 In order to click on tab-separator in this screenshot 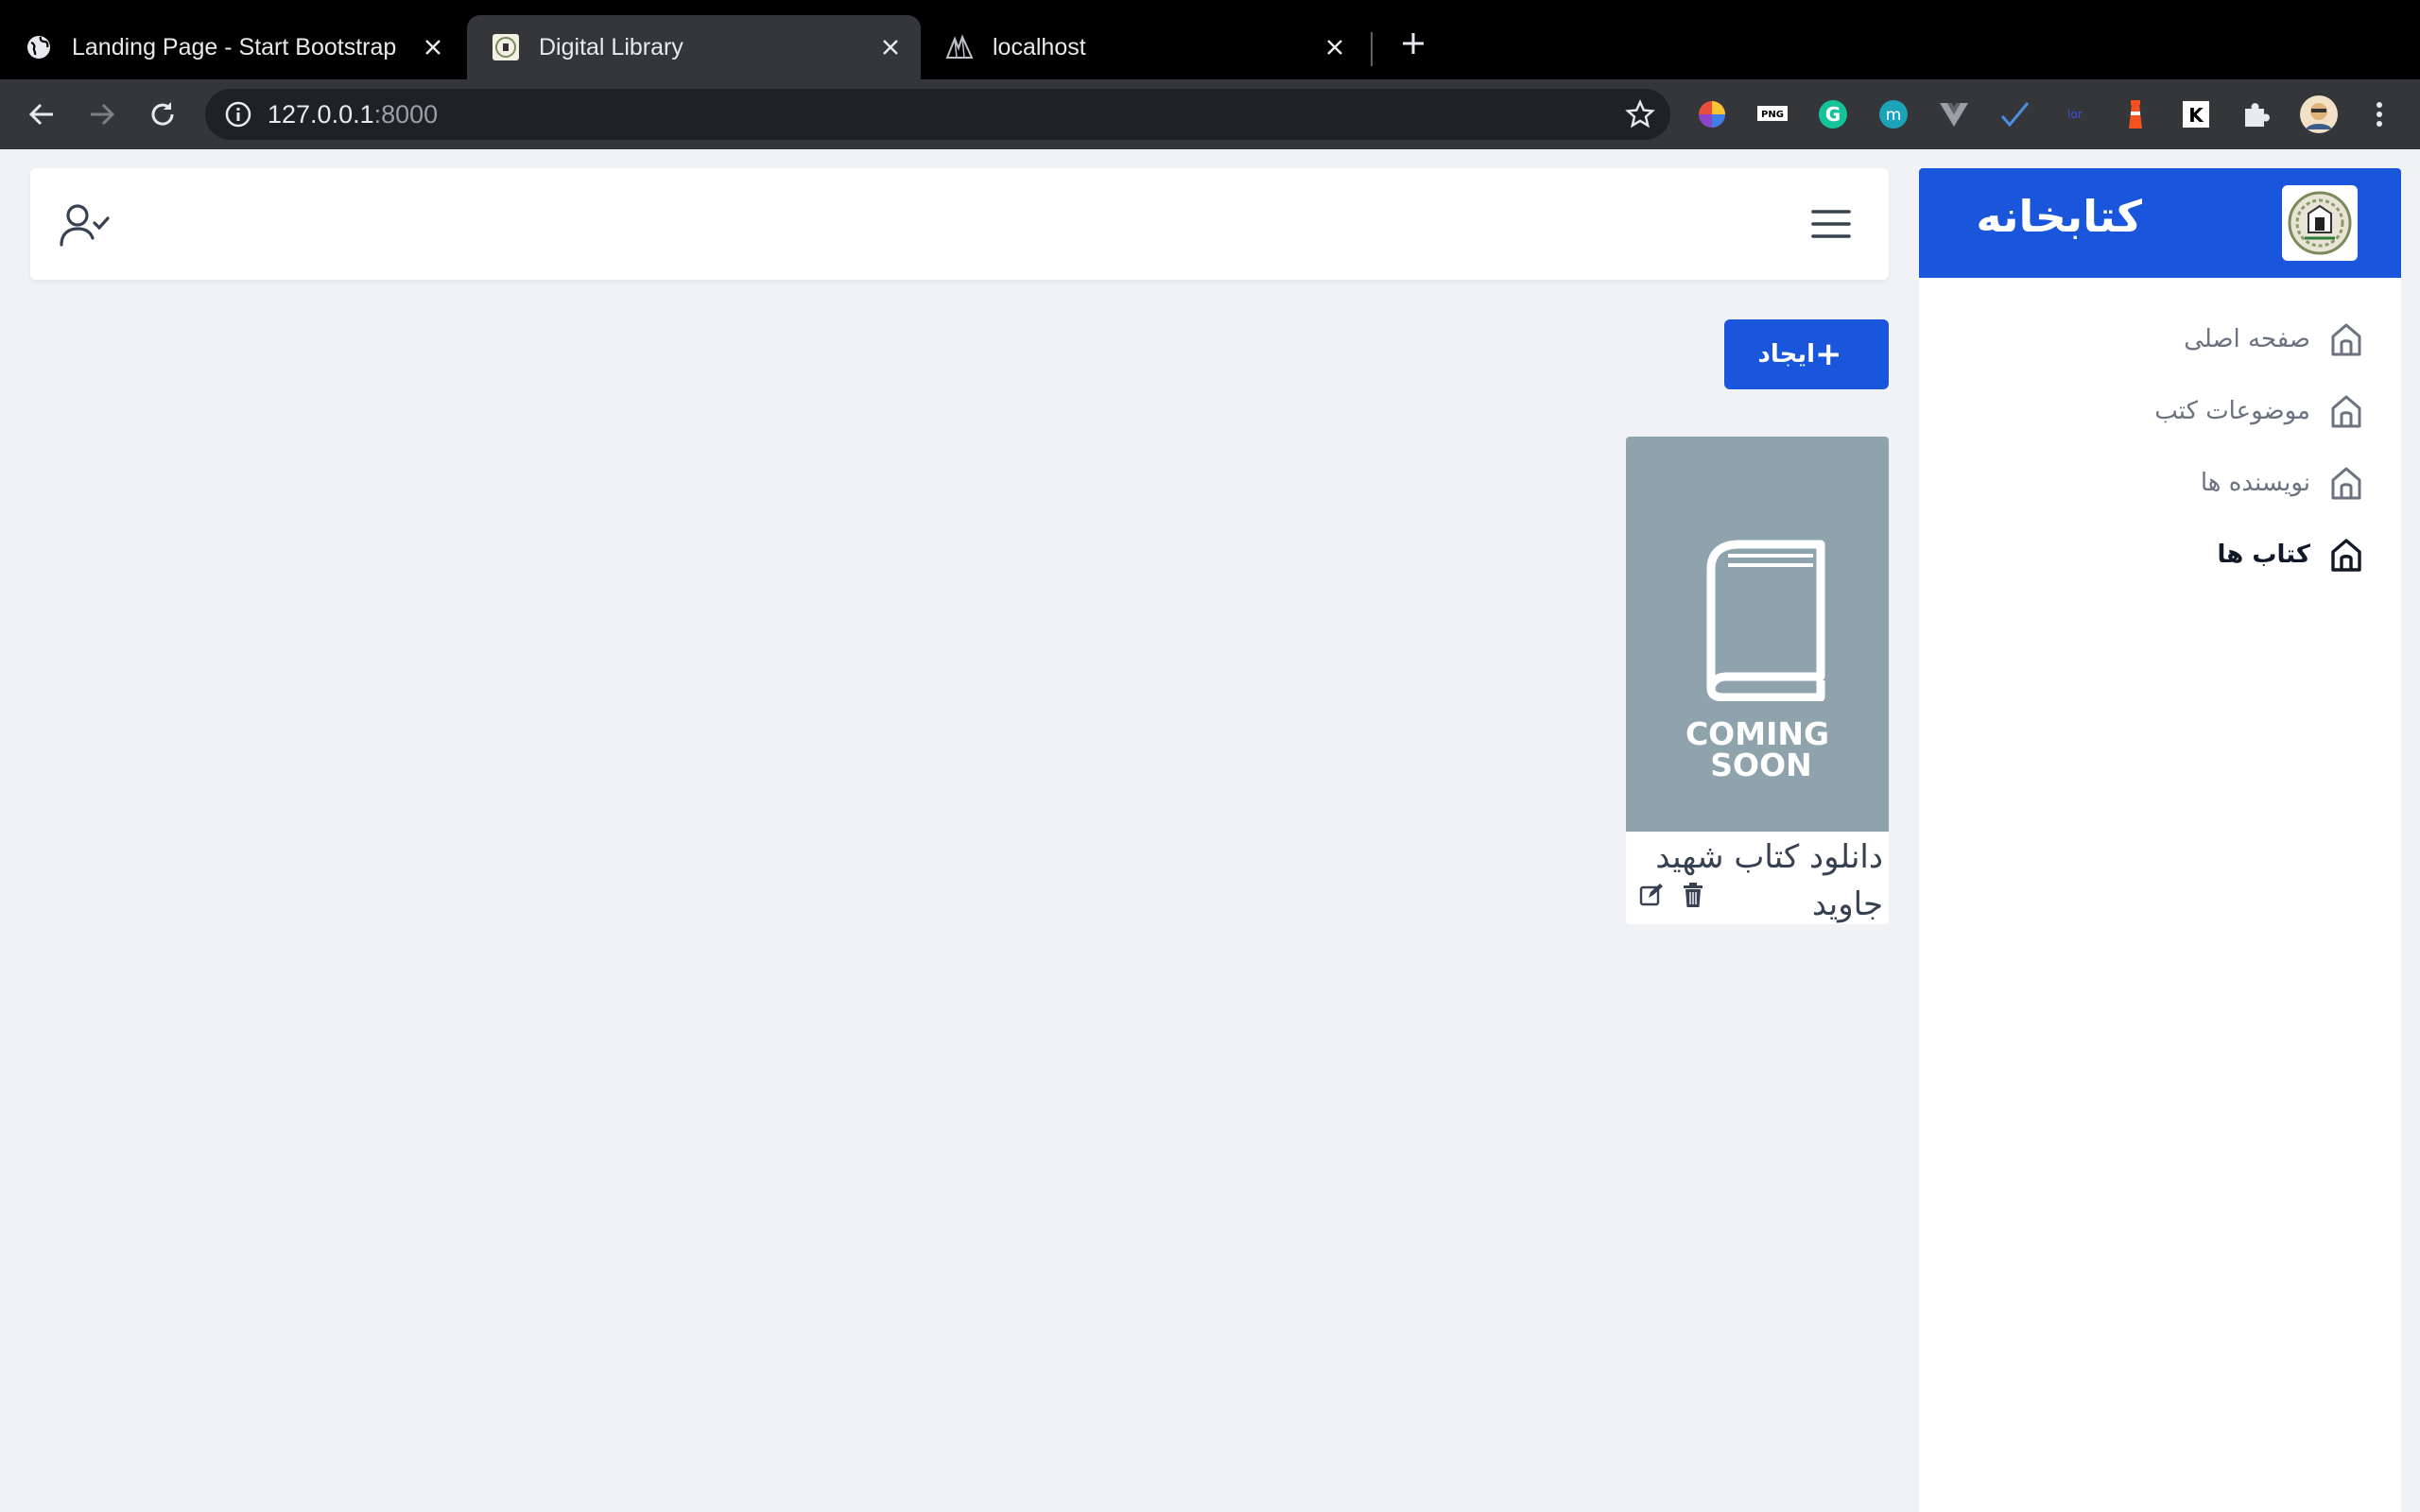, I will do `click(1372, 49)`.